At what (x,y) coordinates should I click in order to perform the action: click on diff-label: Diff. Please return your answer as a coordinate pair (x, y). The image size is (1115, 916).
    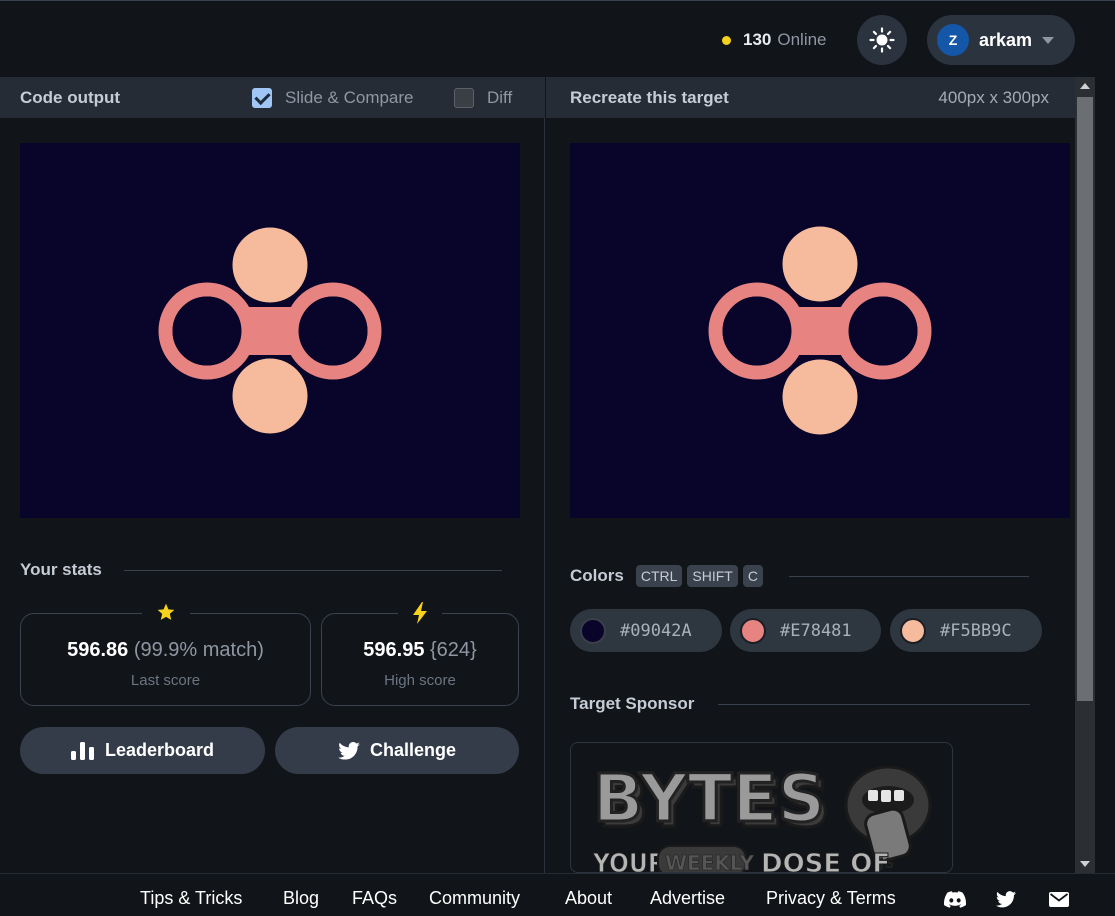
    Looking at the image, I should click on (500, 97).